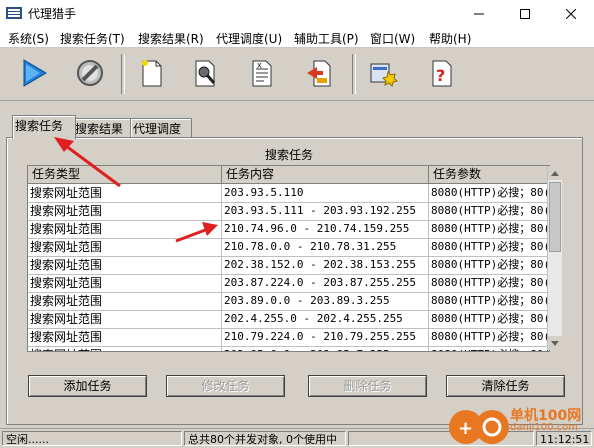  I want to click on column-header-params: 任务参数, so click(489, 174).